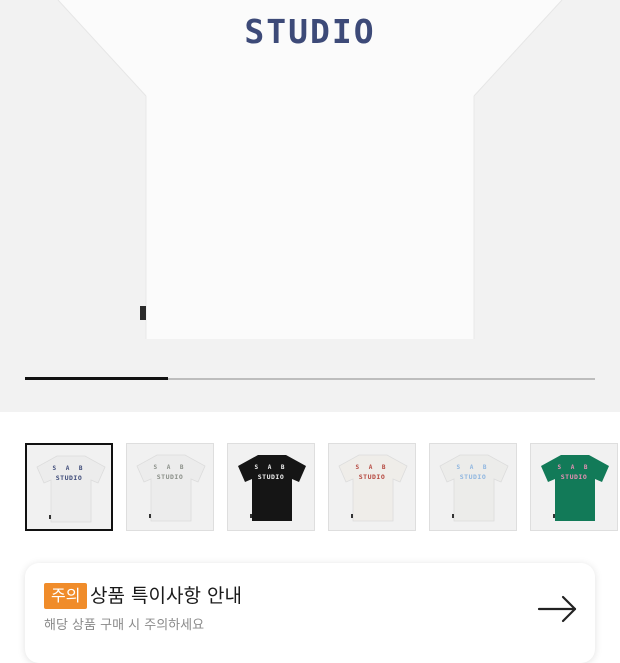 Image resolution: width=620 pixels, height=663 pixels. I want to click on notice-subtitle: 해당 상품 구매 시 주의하세요, so click(124, 625).